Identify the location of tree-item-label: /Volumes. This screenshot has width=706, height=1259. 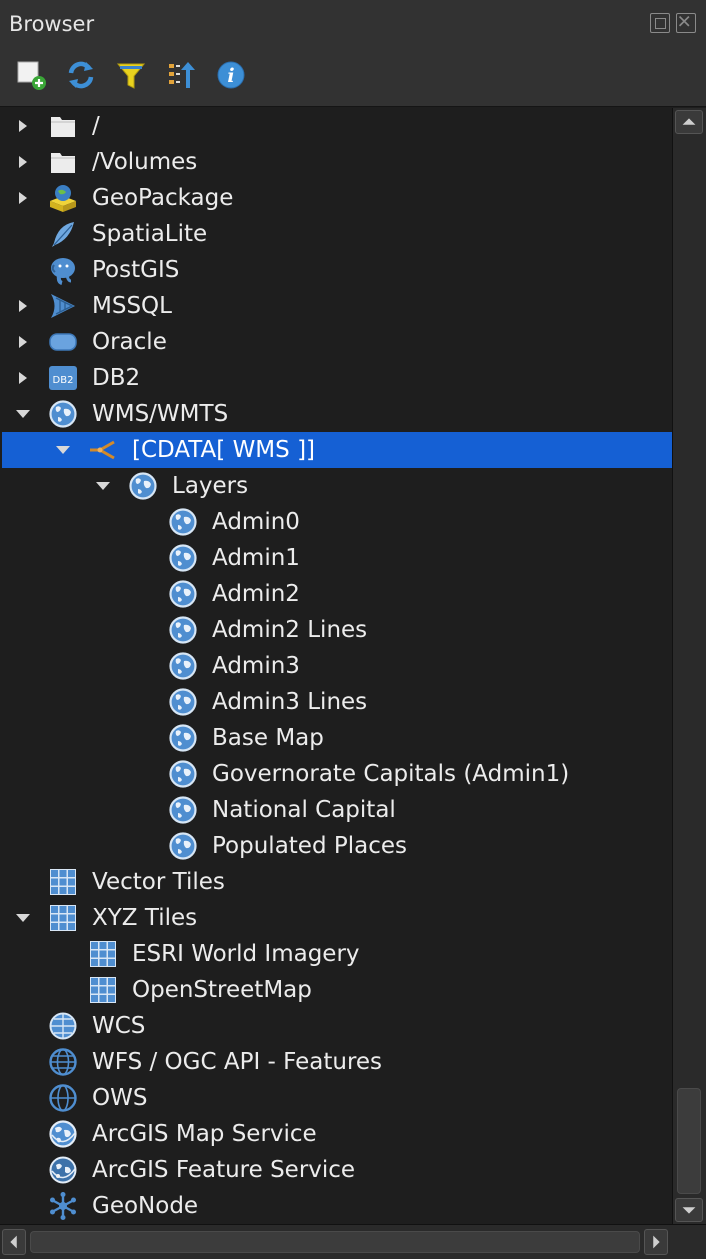
(145, 162).